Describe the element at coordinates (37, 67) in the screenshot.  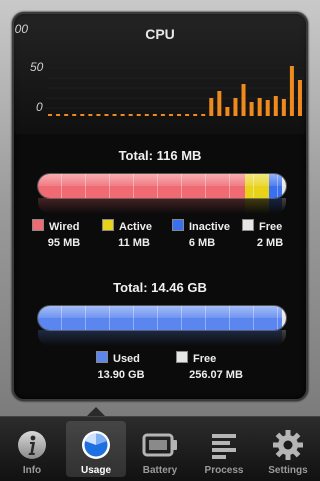
I see `cpu-tick-50: 50` at that location.